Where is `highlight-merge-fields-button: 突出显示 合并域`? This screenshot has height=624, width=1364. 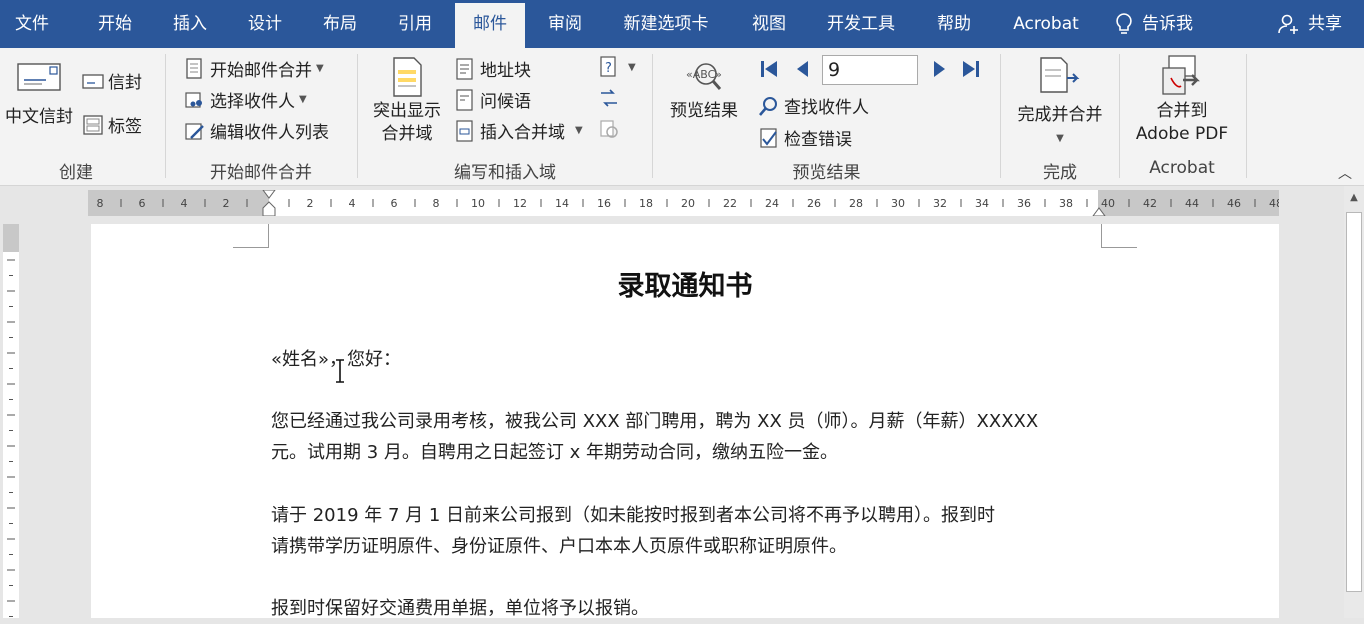
highlight-merge-fields-button: 突出显示 合并域 is located at coordinates (407, 101).